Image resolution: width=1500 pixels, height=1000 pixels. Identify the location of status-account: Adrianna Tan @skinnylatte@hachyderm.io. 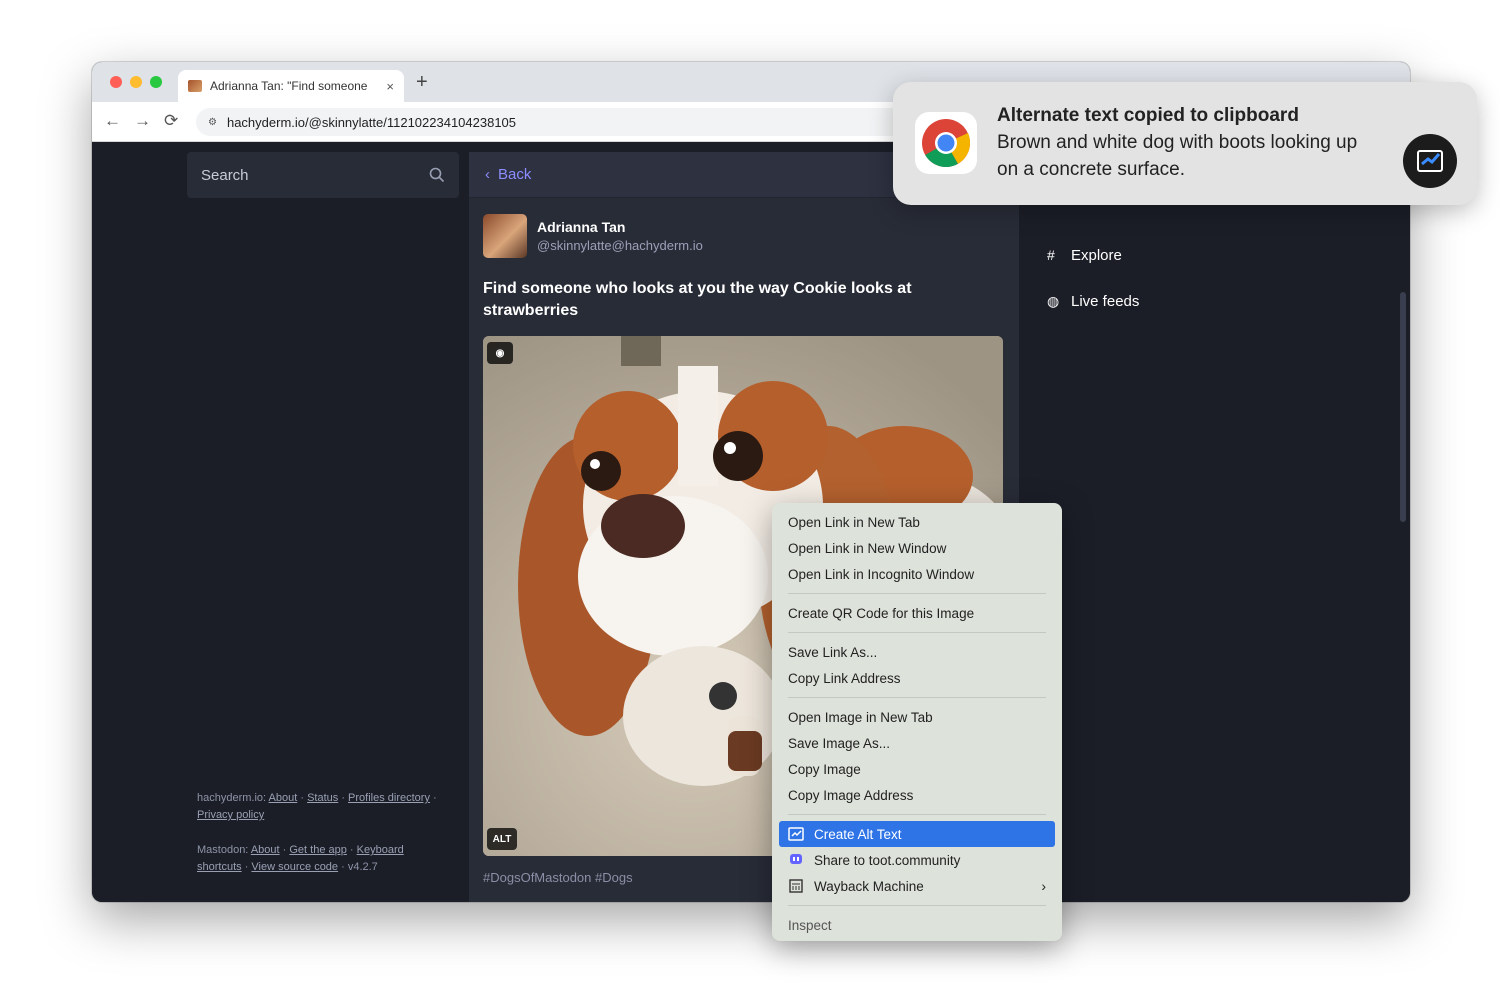
(744, 236).